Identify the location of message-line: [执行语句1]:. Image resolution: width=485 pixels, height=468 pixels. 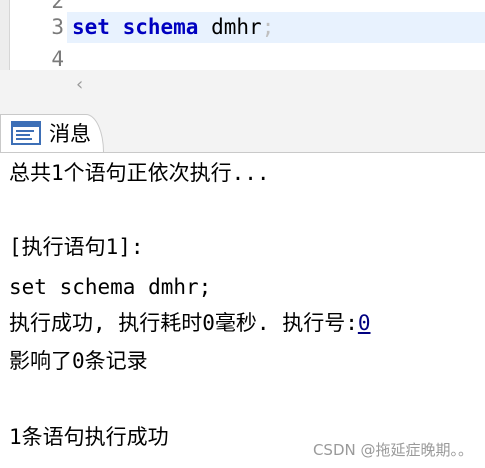
(76, 247).